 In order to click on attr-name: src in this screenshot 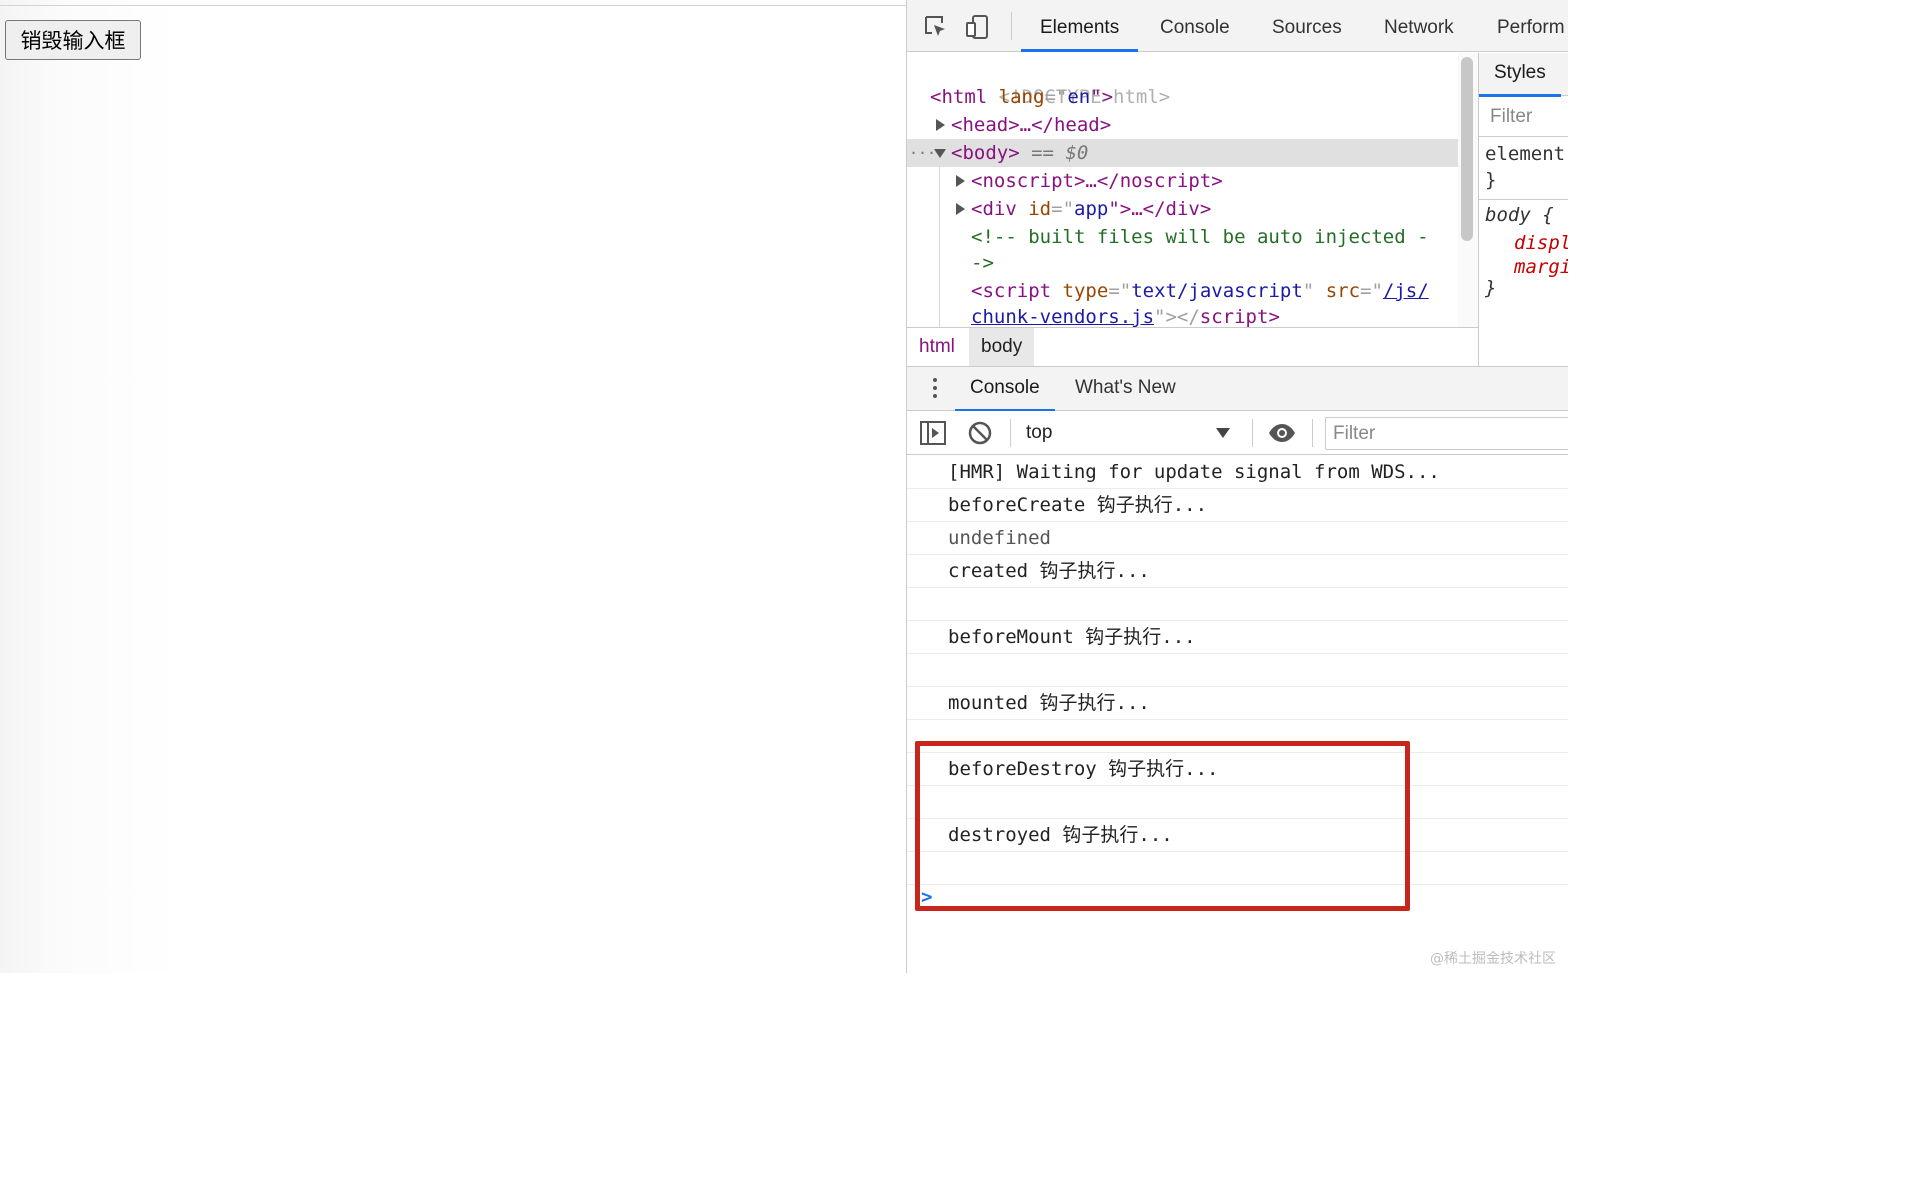, I will do `click(1343, 291)`.